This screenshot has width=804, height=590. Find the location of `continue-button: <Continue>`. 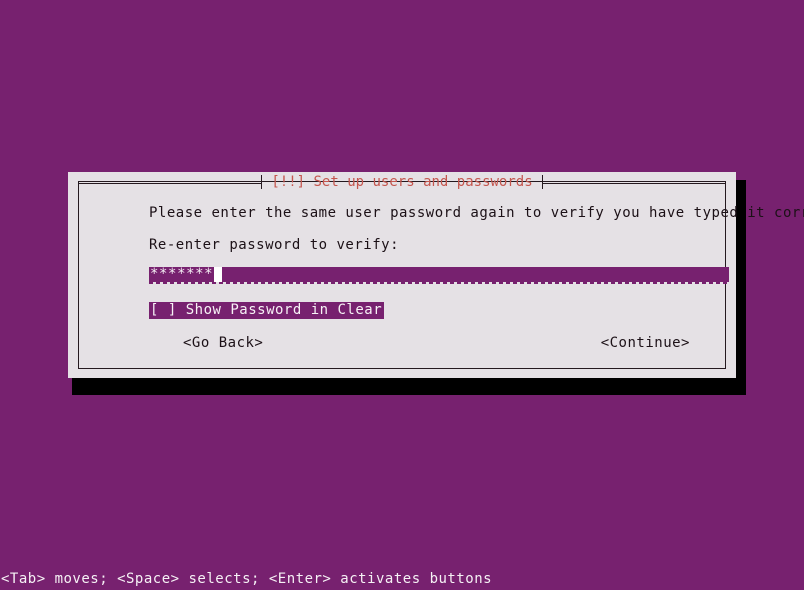

continue-button: <Continue> is located at coordinates (645, 343).